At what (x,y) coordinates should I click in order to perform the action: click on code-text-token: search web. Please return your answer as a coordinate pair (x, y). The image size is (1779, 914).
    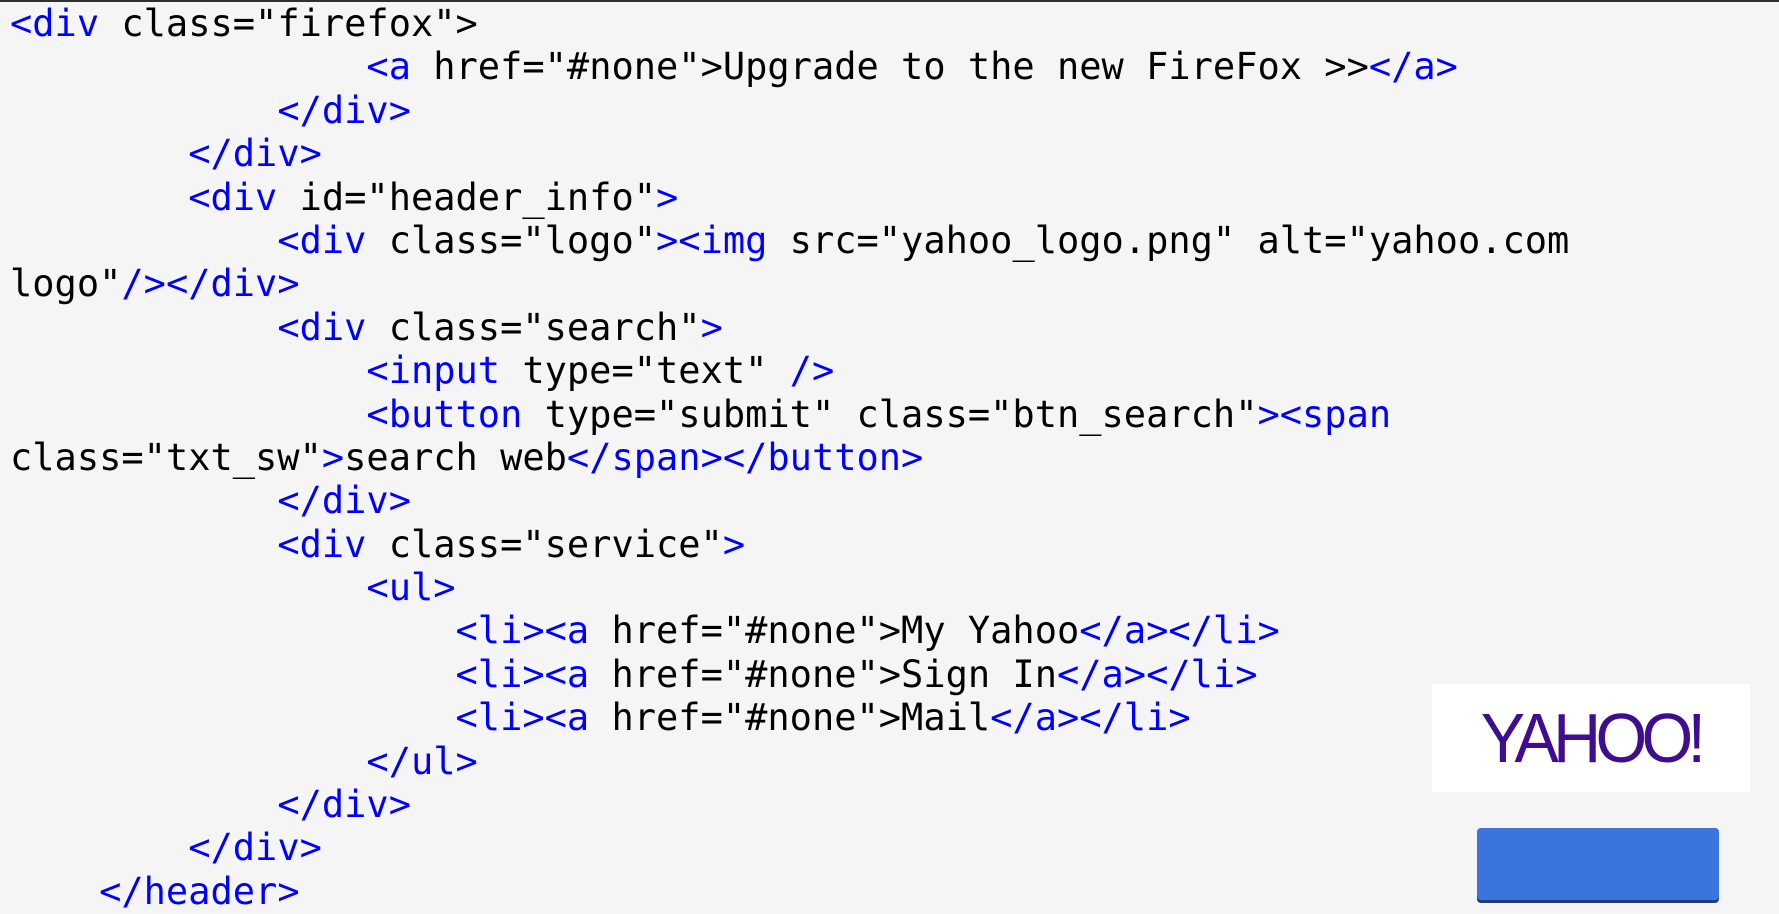
    Looking at the image, I should click on (455, 457).